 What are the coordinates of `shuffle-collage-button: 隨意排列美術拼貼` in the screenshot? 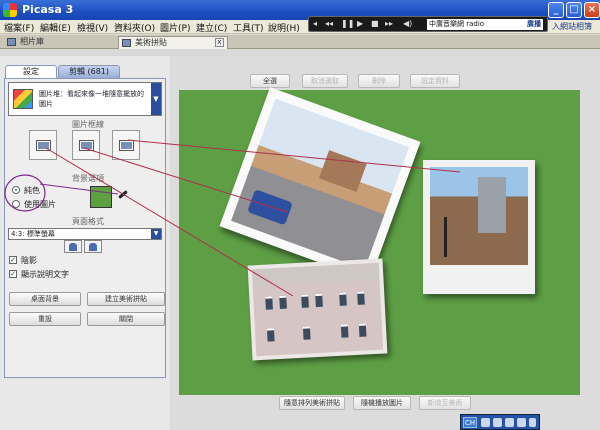 It's located at (312, 403).